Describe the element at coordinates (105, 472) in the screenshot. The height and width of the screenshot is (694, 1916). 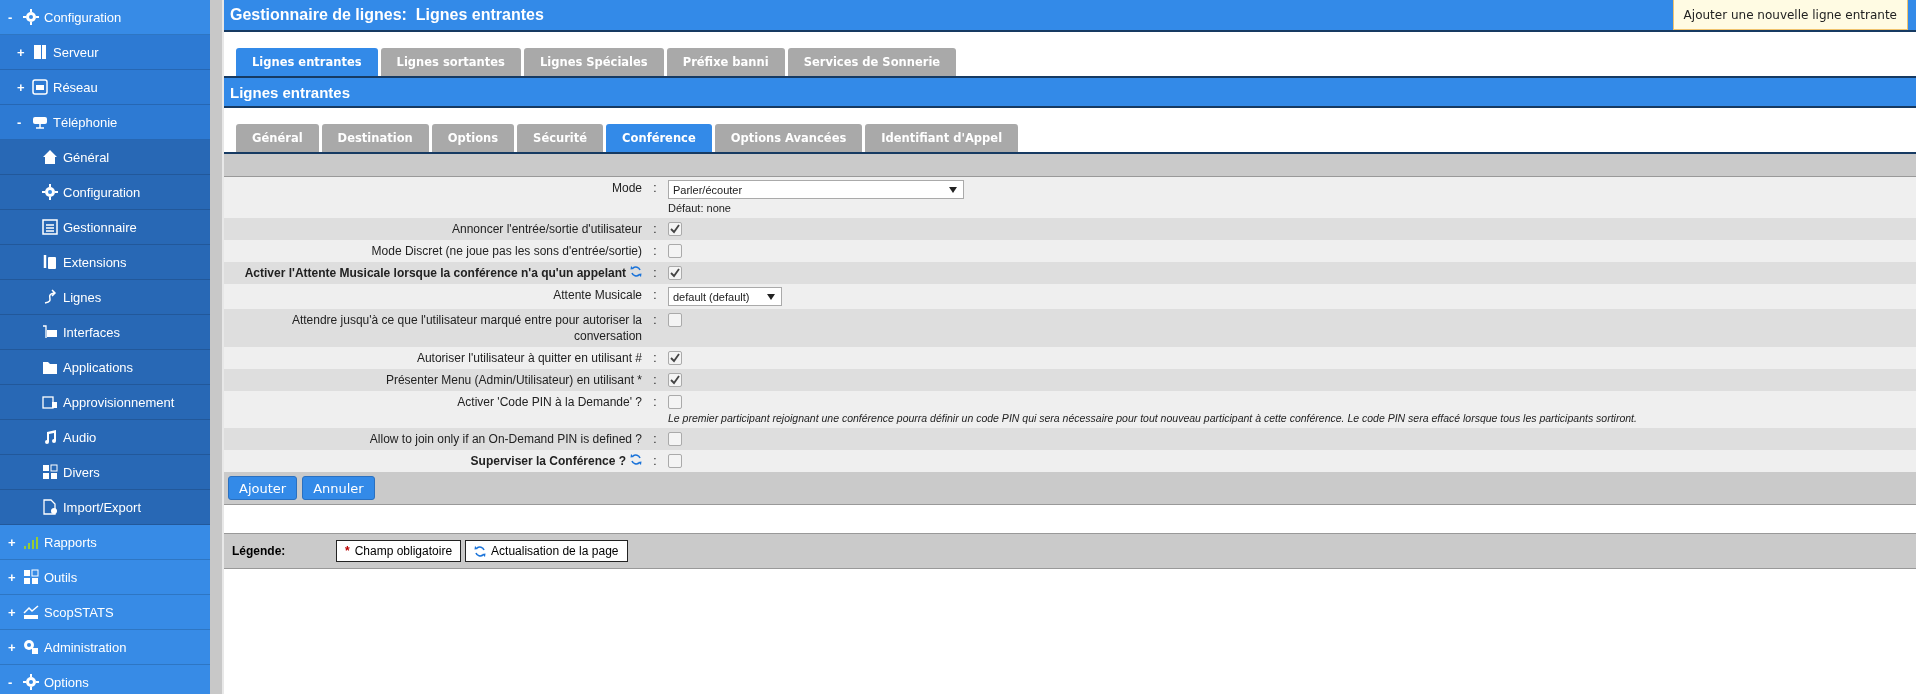
I see `sidebar-item: Divers` at that location.